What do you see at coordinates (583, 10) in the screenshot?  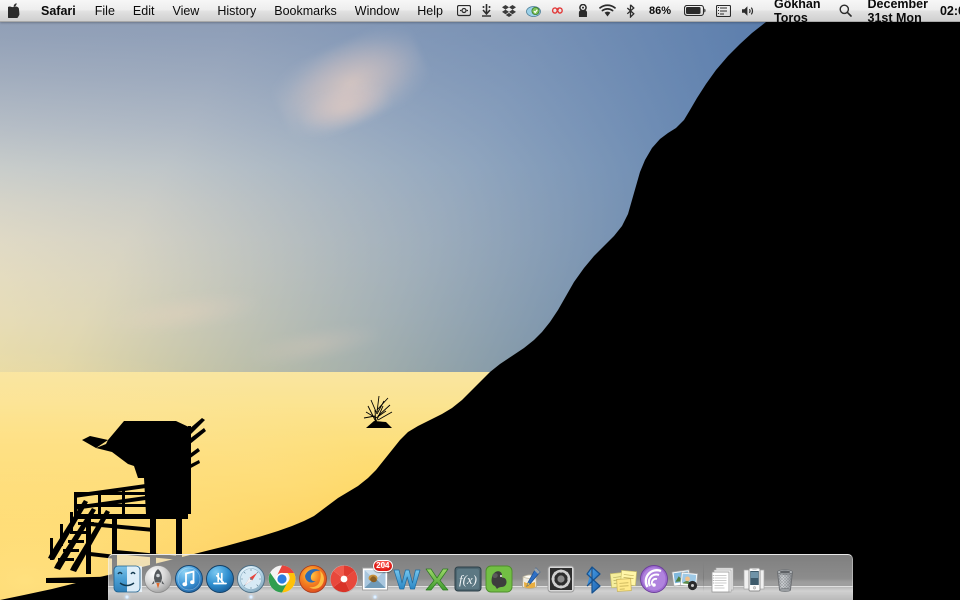 I see `time-machine-icon` at bounding box center [583, 10].